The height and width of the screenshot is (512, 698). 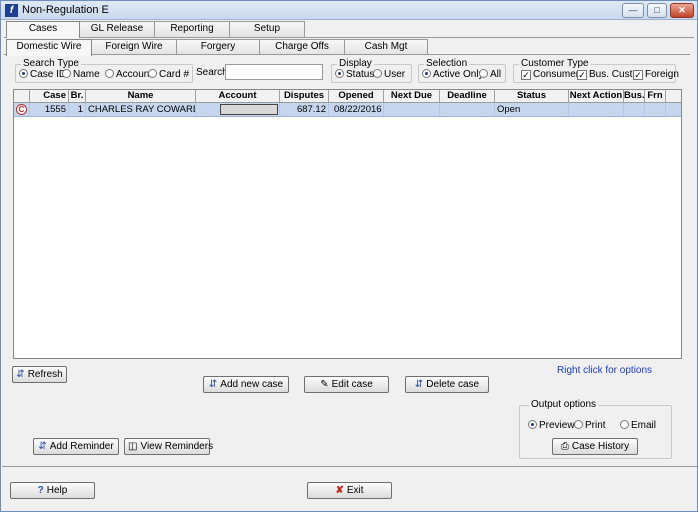 I want to click on cell-deadline, so click(x=467, y=109).